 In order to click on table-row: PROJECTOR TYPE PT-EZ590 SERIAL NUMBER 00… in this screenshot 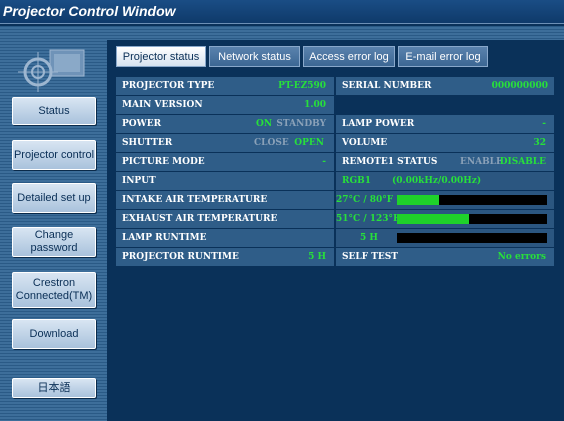, I will do `click(335, 86)`.